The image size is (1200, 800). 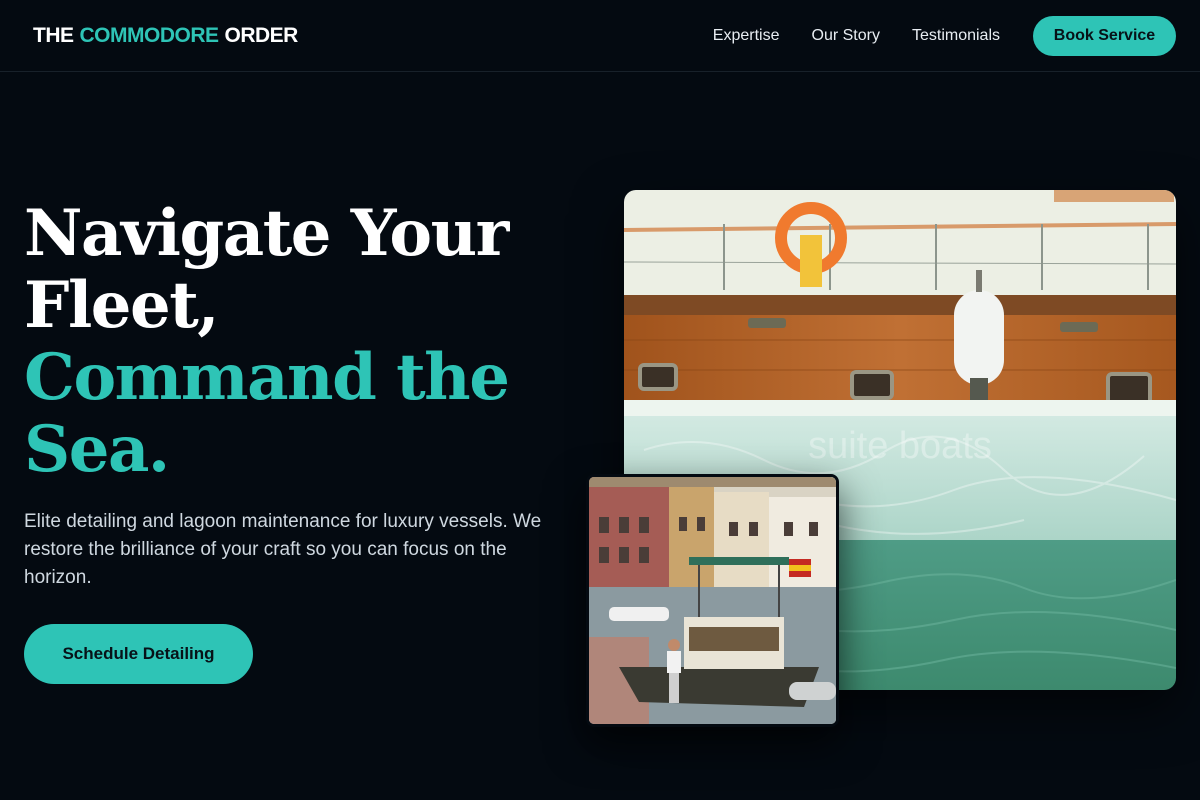 I want to click on book-service-button: Book Service, so click(x=1104, y=35).